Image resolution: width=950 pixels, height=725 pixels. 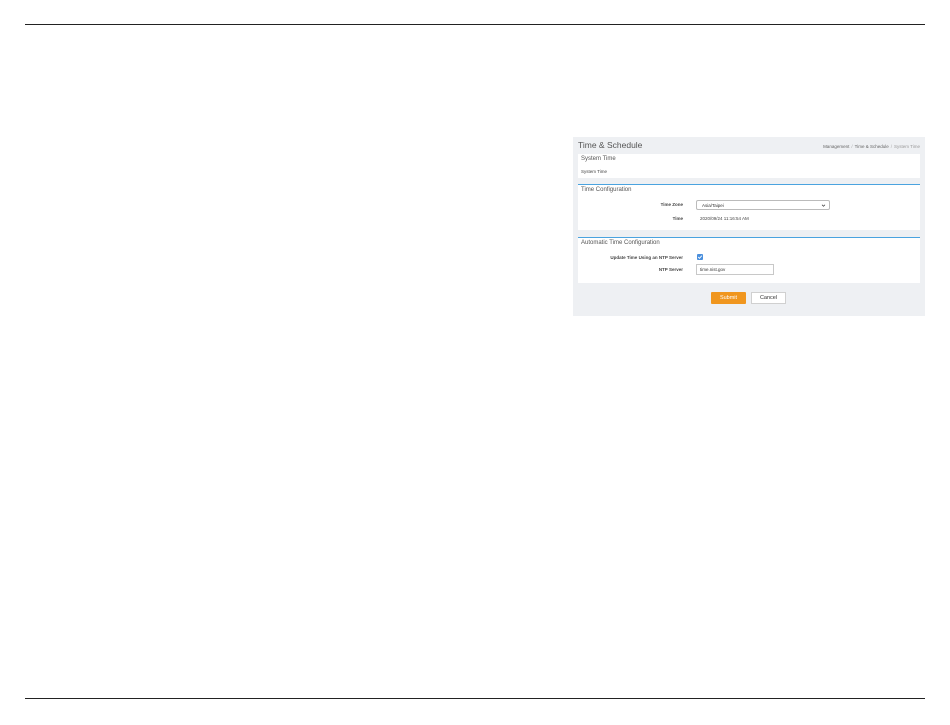 What do you see at coordinates (606, 190) in the screenshot?
I see `time-configuration-title: Time Configuration` at bounding box center [606, 190].